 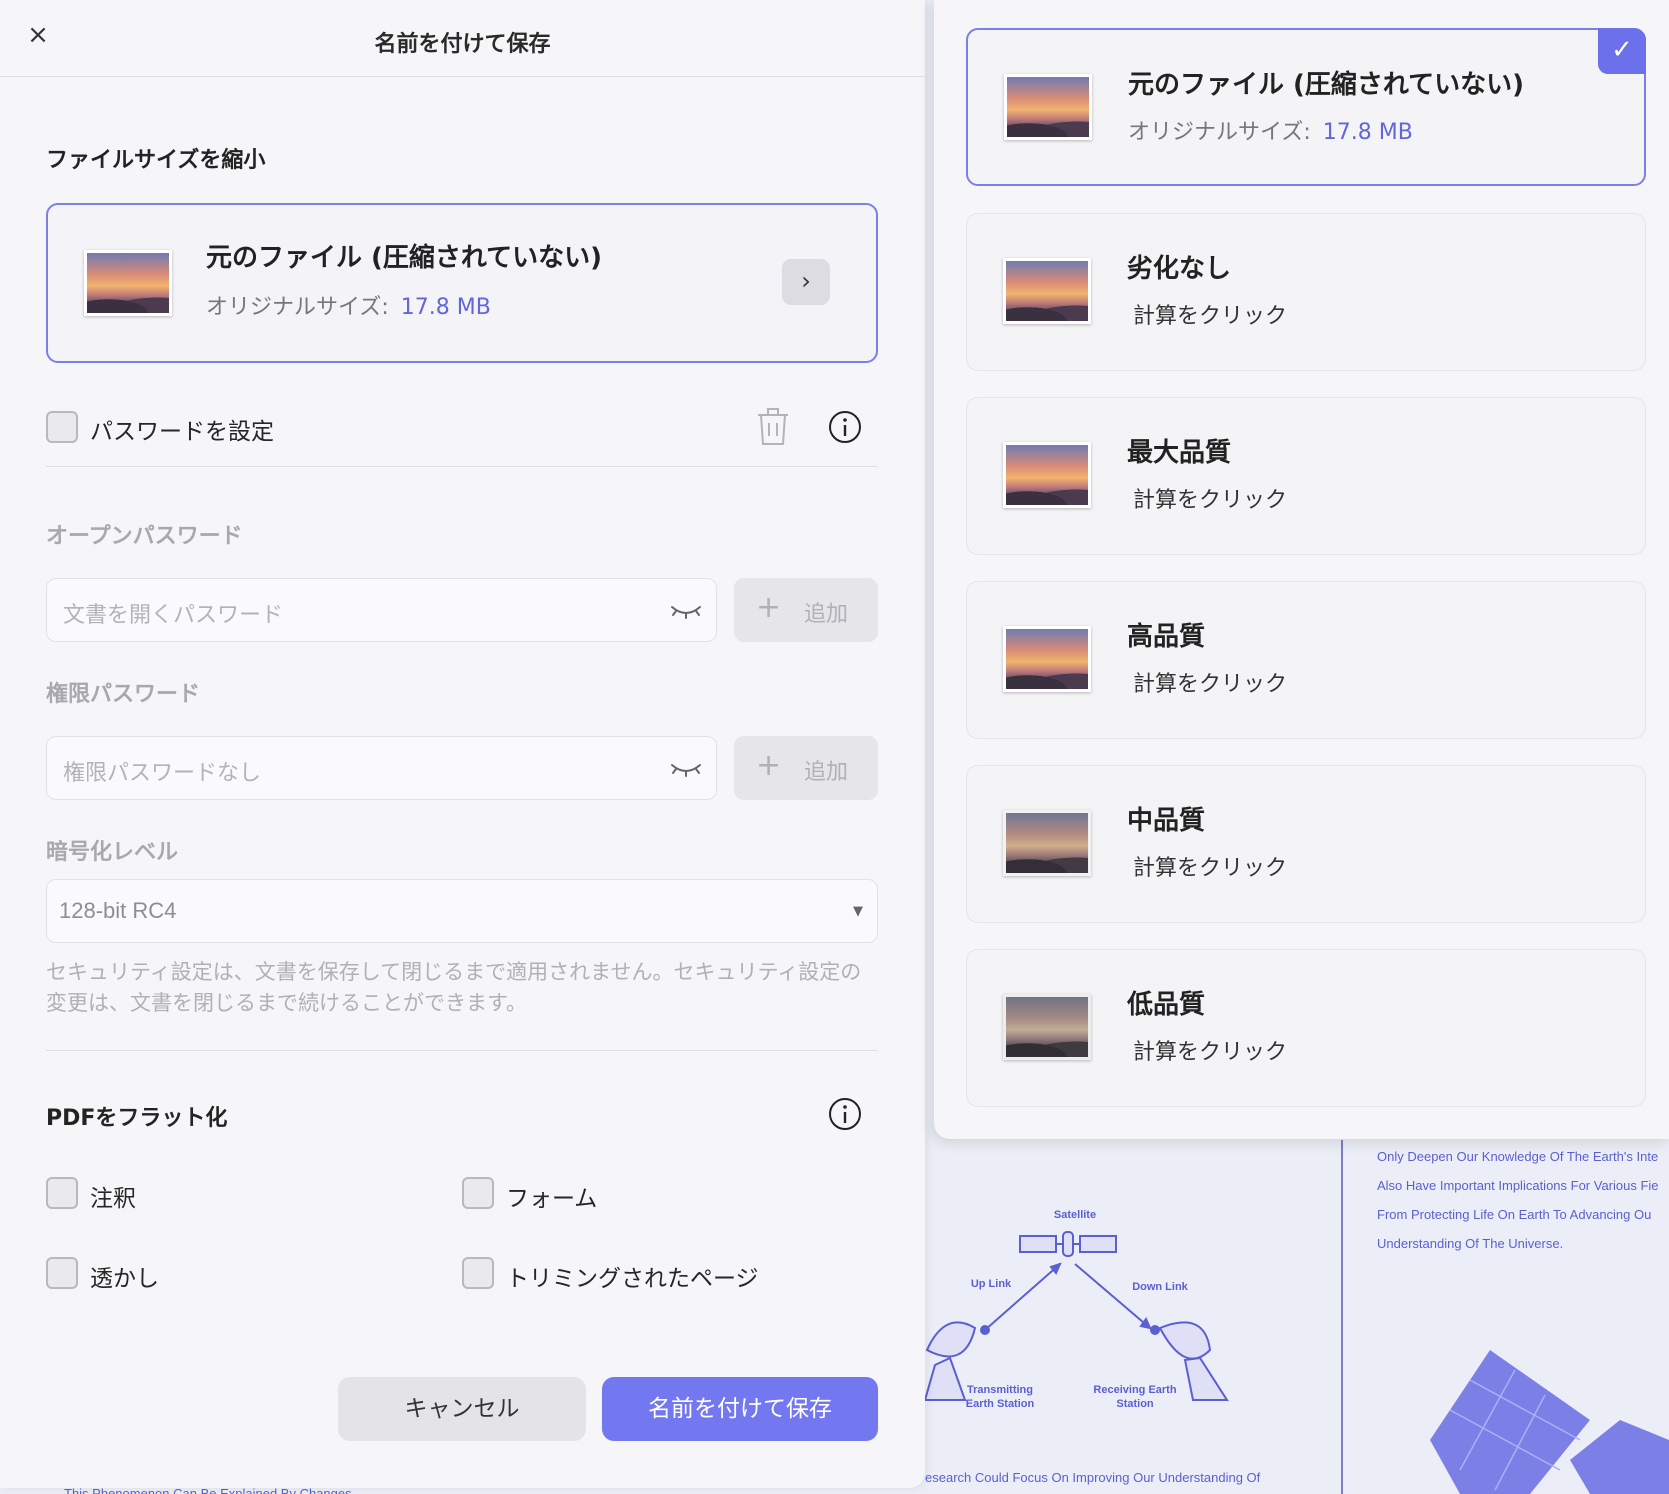 What do you see at coordinates (632, 1279) in the screenshot?
I see `cropped-pages-label: トリミングされたページ` at bounding box center [632, 1279].